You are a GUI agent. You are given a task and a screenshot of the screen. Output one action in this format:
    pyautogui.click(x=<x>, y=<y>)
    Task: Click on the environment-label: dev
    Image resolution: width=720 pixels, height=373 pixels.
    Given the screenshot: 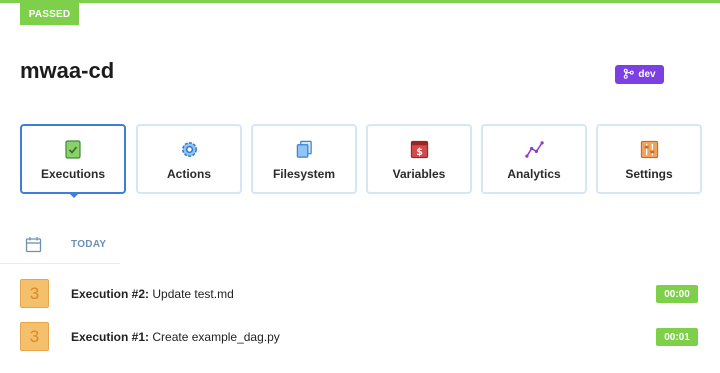 What is the action you would take?
    pyautogui.click(x=647, y=74)
    